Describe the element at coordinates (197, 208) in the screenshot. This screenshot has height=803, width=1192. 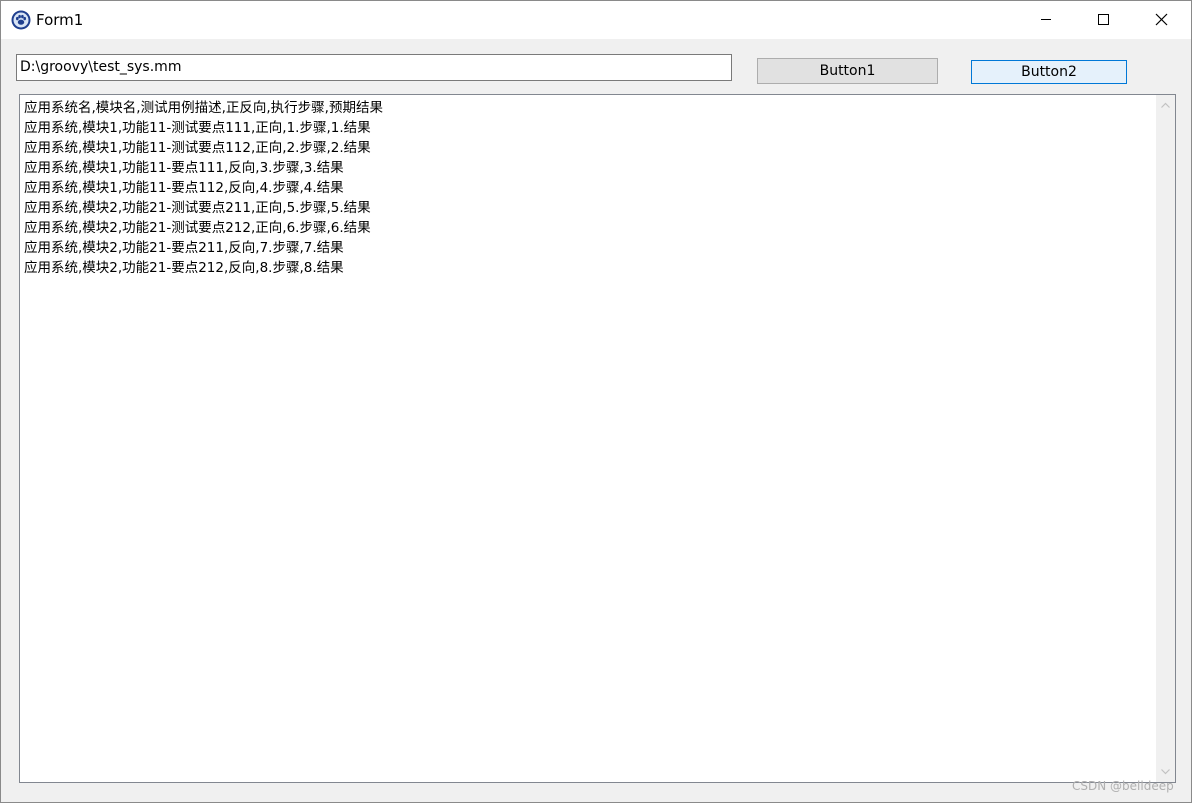
I see `memo-line: 应用系统,模块2,功能21-测试要点211,正向,5.步骤,5.结果` at that location.